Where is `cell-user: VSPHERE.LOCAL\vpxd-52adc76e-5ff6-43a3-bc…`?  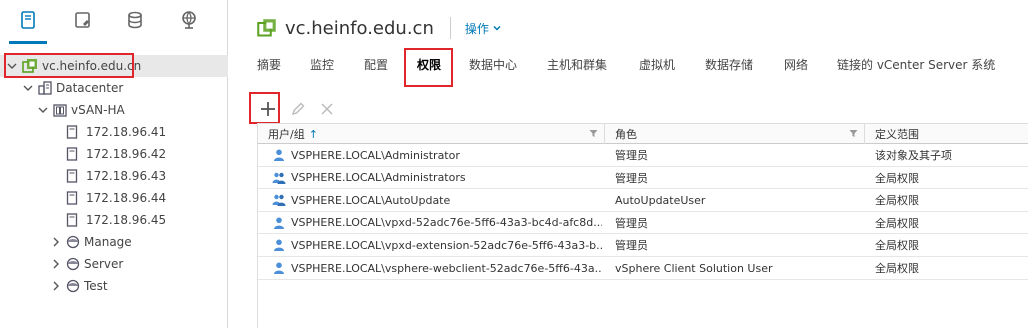 cell-user: VSPHERE.LOCAL\vpxd-52adc76e-5ff6-43a3-bc… is located at coordinates (437, 223).